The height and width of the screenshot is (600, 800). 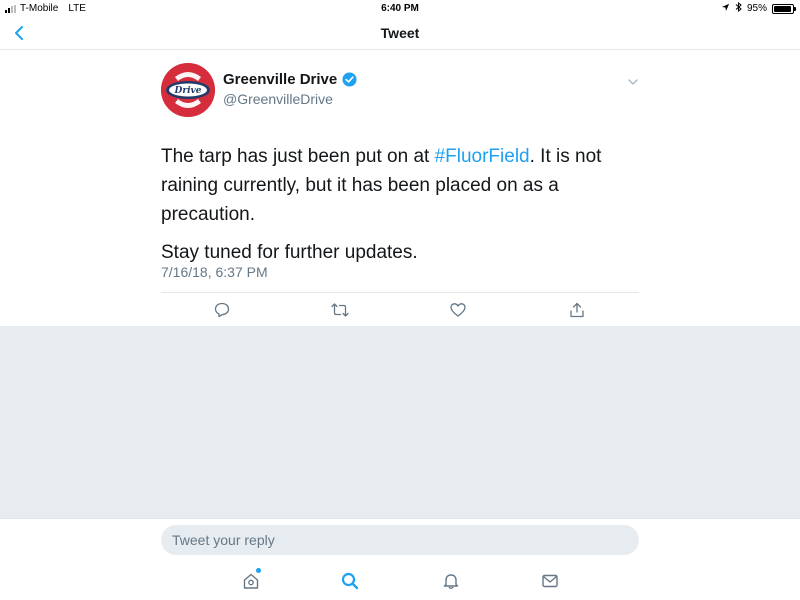 I want to click on status-time: 6:40 PM, so click(x=400, y=8).